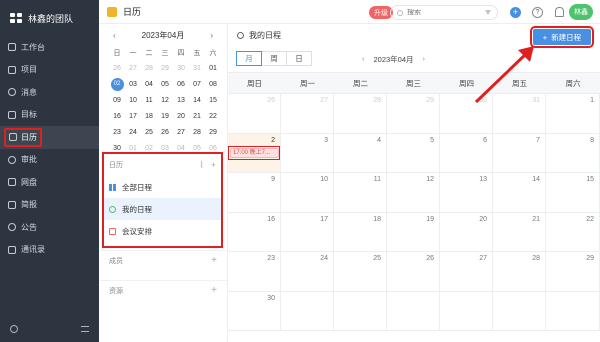 The image size is (600, 342). What do you see at coordinates (424, 59) in the screenshot?
I see `next-month-icon: ›` at bounding box center [424, 59].